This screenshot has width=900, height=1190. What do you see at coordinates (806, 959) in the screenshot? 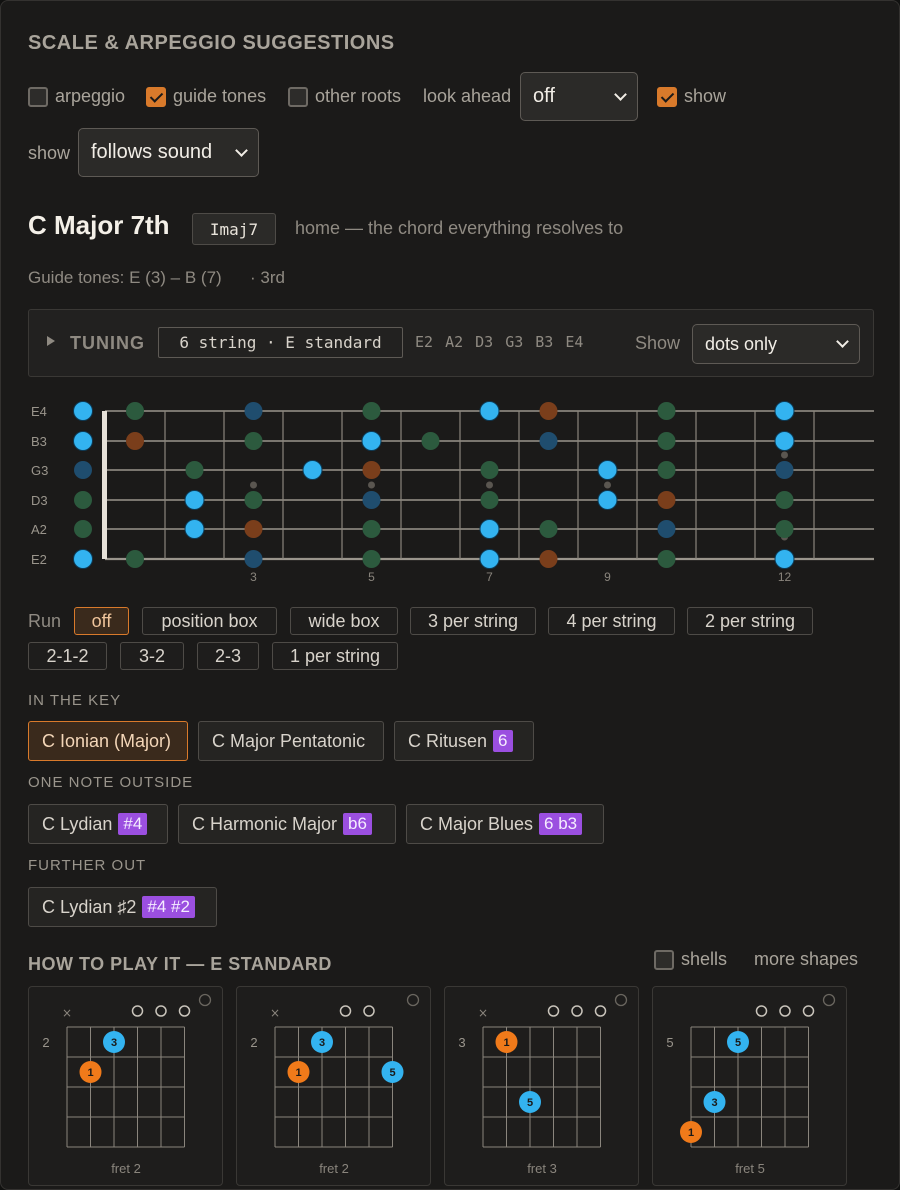
I see `more-shapes-link: more shapes` at bounding box center [806, 959].